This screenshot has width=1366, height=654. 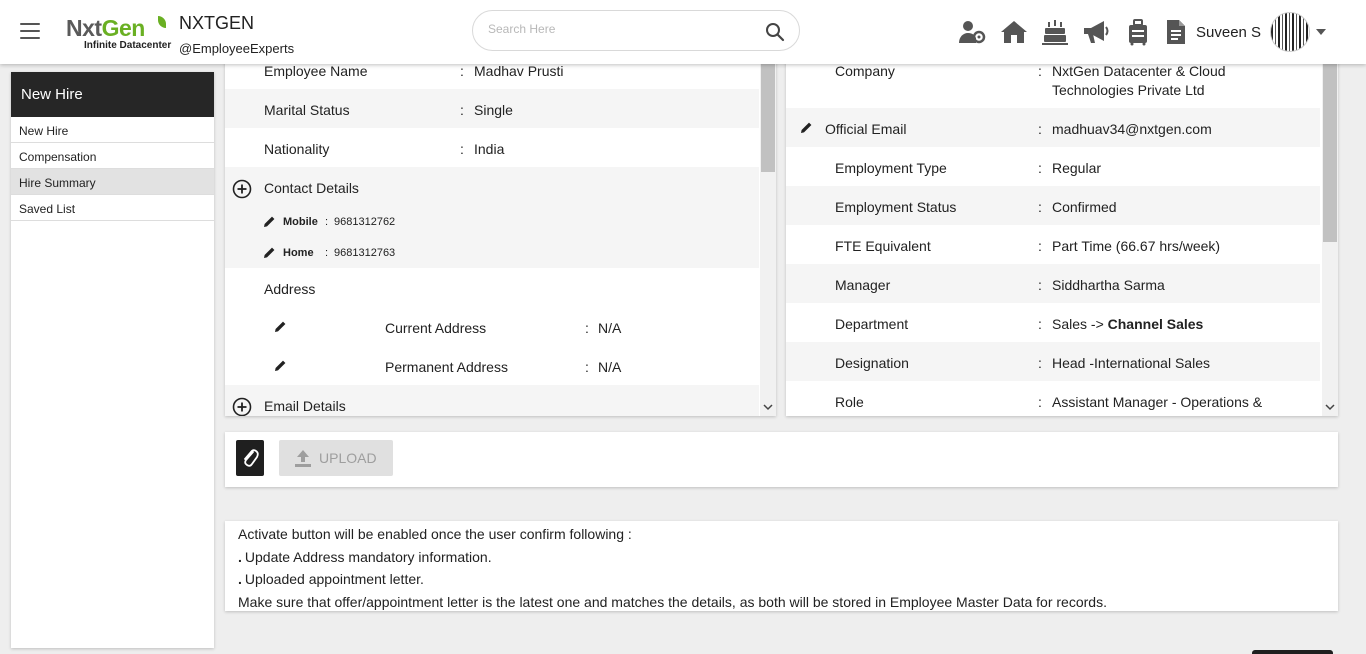 I want to click on search-box, so click(x=636, y=30).